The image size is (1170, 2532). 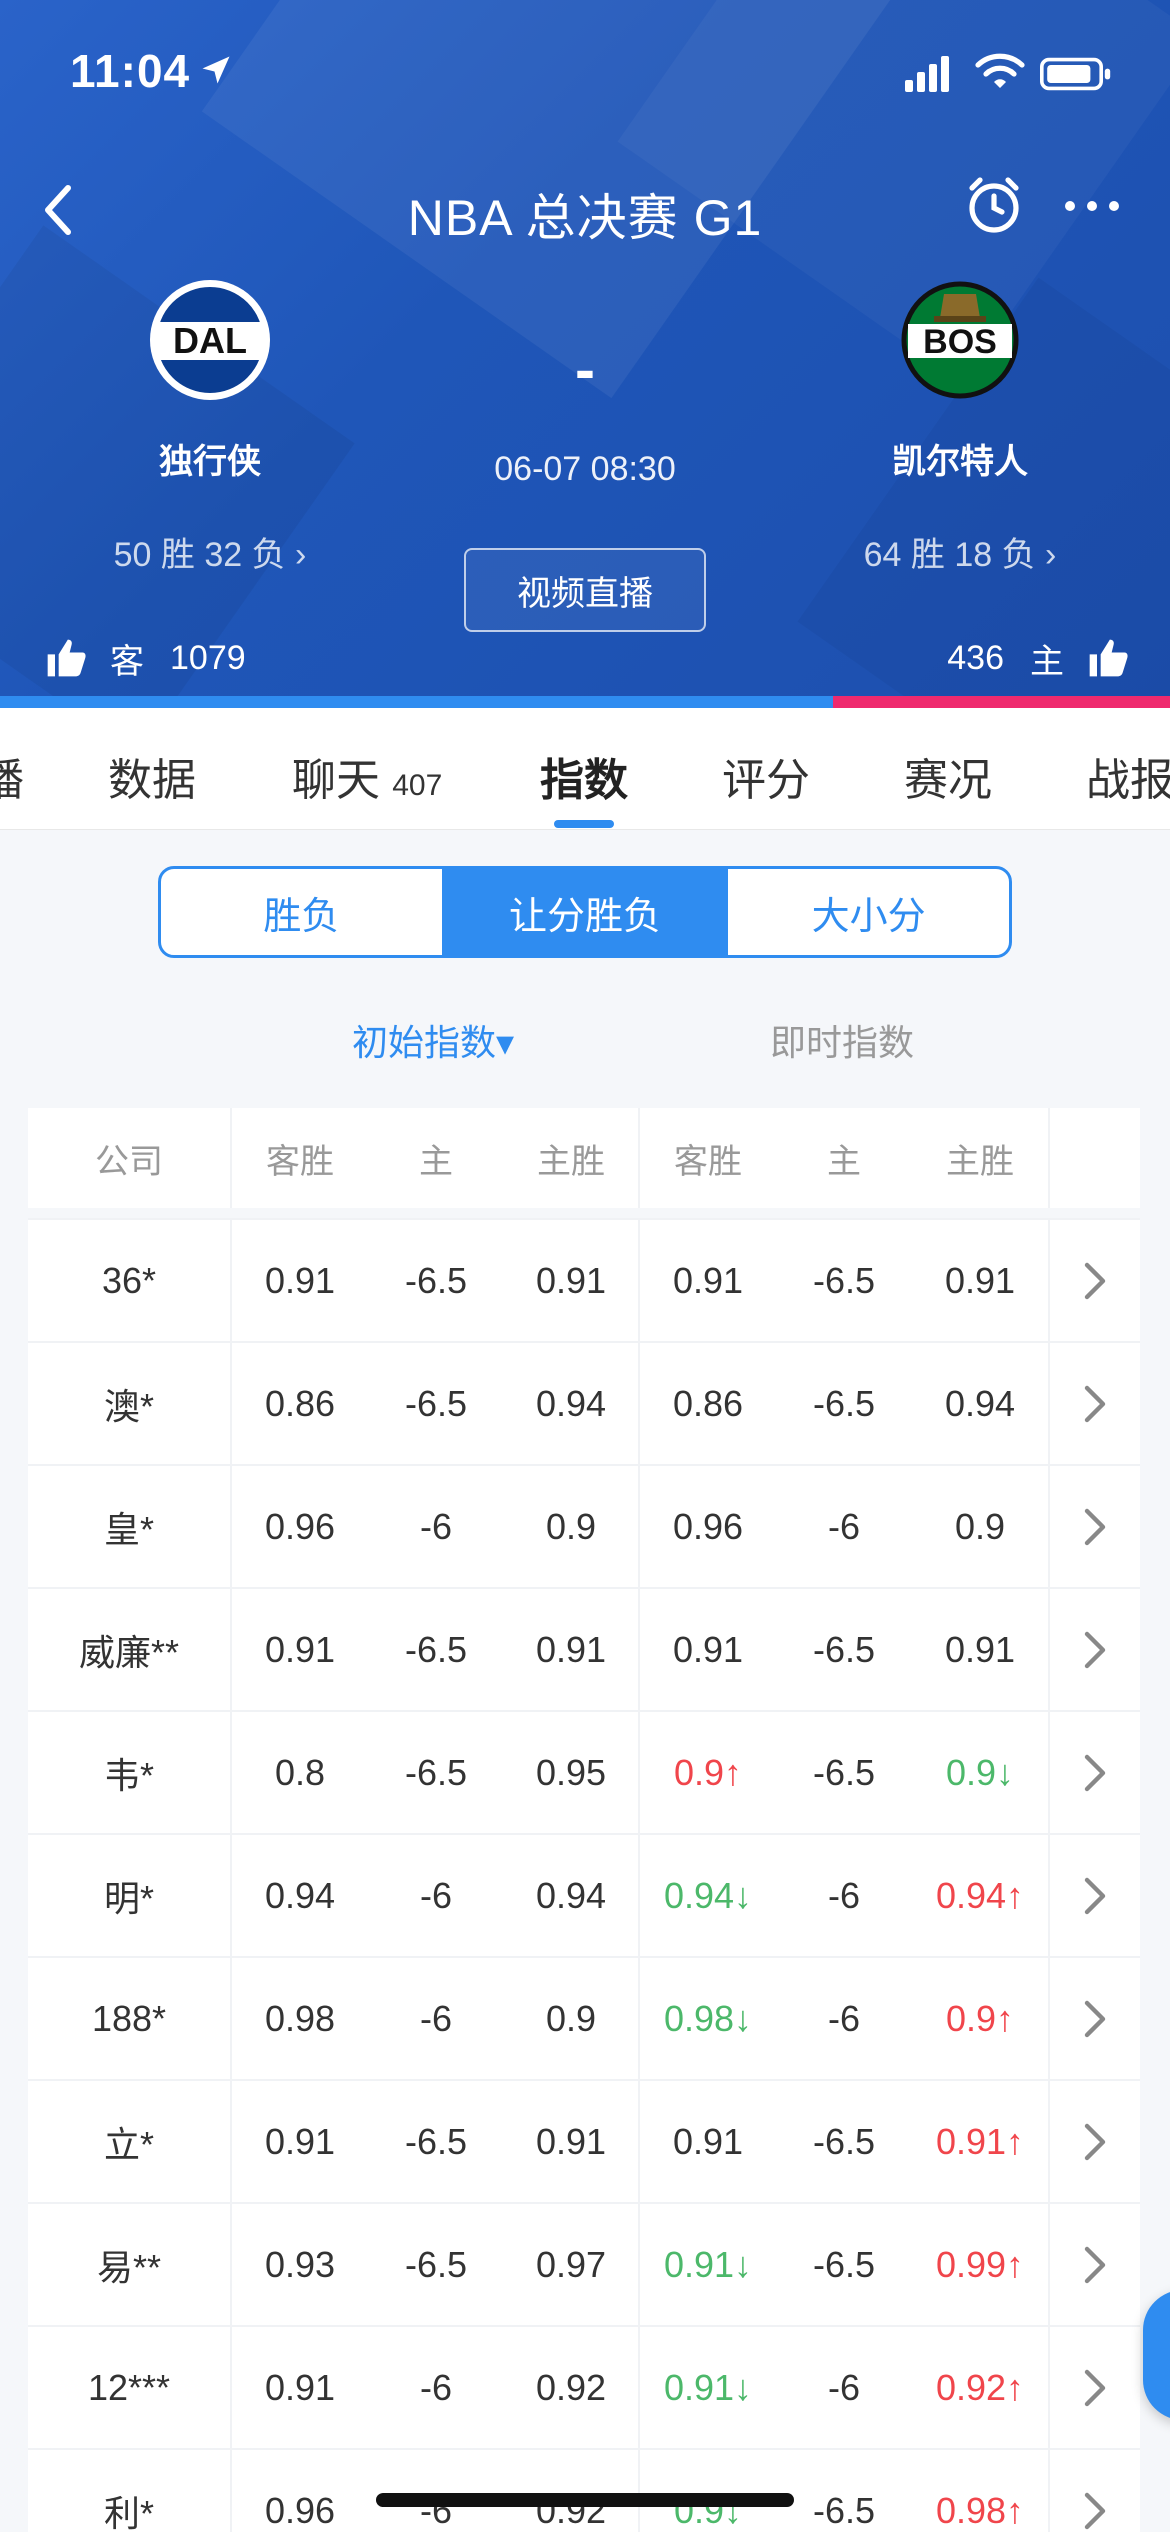 I want to click on table-row: 36* 0.91 -6.5 0.91 0.91 -6.5 0.91, so click(x=584, y=1279).